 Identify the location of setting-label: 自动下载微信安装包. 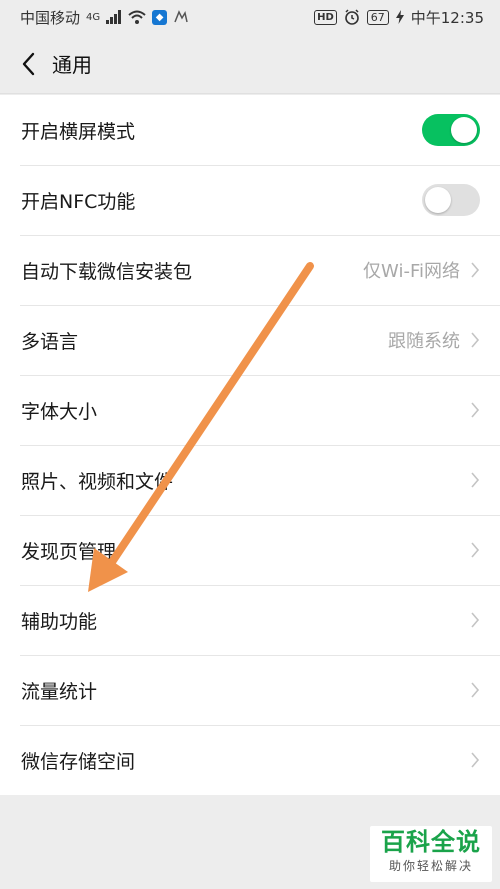
(107, 271).